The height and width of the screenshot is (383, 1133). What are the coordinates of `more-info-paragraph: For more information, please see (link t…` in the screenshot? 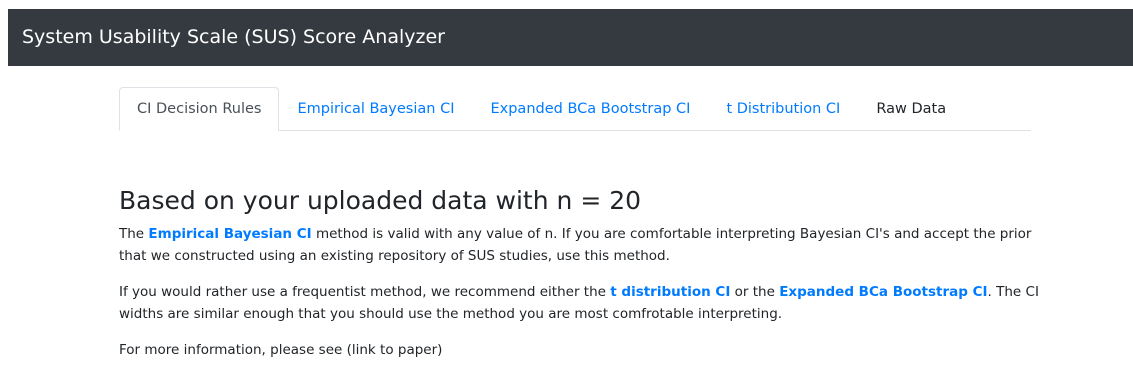 It's located at (281, 350).